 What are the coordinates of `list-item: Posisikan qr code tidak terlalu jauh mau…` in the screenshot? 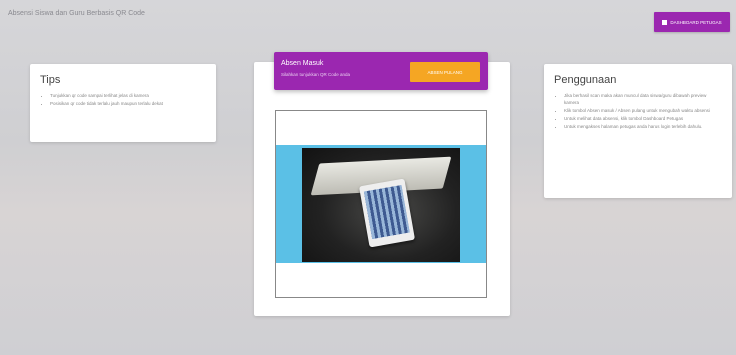 It's located at (128, 103).